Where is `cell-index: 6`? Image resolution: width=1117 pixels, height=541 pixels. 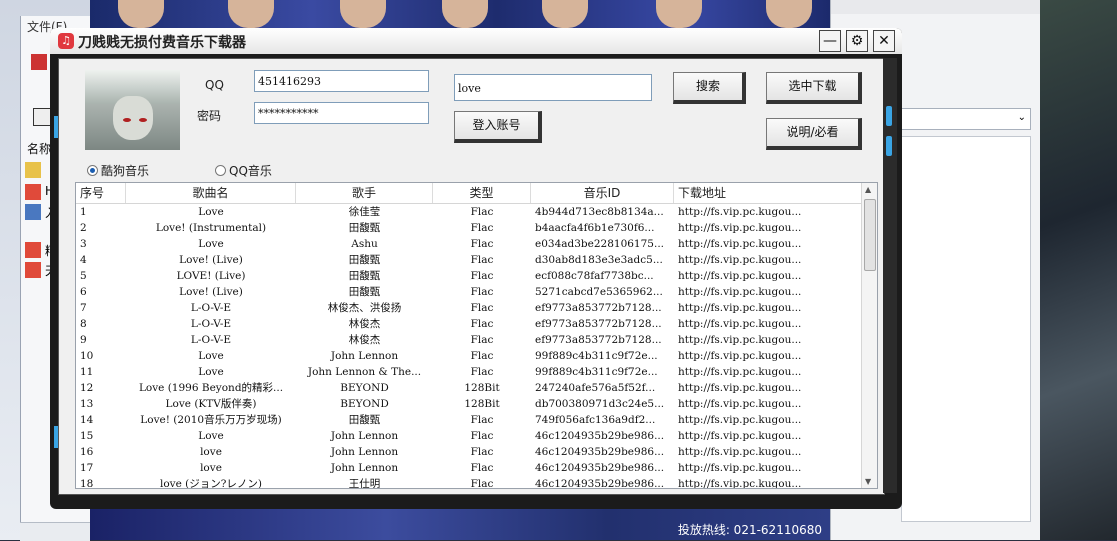 cell-index: 6 is located at coordinates (83, 292).